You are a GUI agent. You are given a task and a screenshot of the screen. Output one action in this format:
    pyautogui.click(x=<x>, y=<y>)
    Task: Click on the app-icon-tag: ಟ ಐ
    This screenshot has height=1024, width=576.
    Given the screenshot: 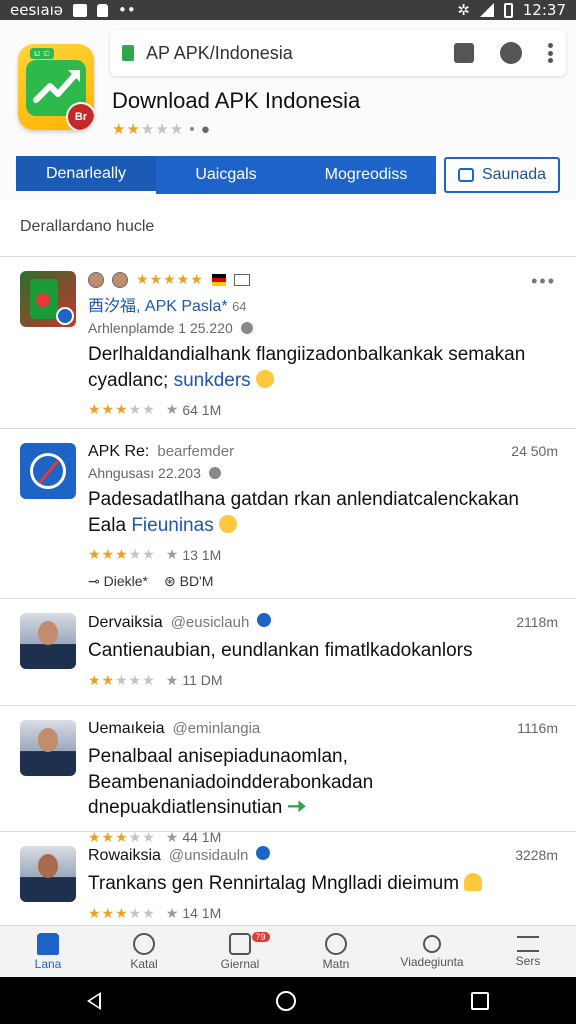 What is the action you would take?
    pyautogui.click(x=42, y=53)
    